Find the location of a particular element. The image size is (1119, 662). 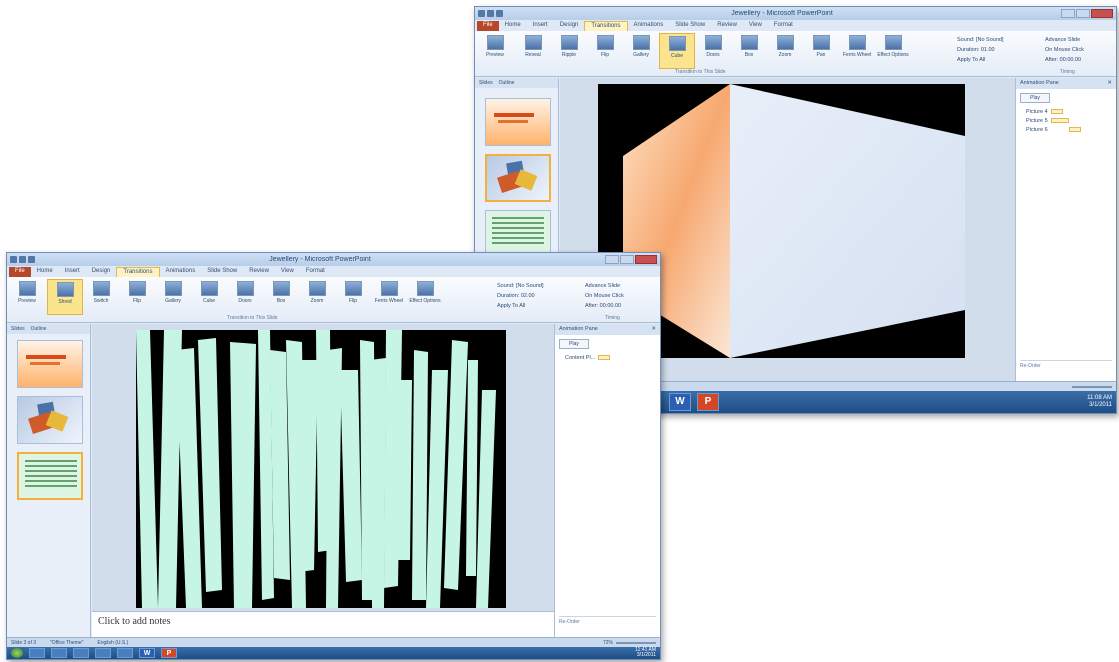

taskbar-clock: 11:41 AM 3/1/2011 is located at coordinates (645, 653).